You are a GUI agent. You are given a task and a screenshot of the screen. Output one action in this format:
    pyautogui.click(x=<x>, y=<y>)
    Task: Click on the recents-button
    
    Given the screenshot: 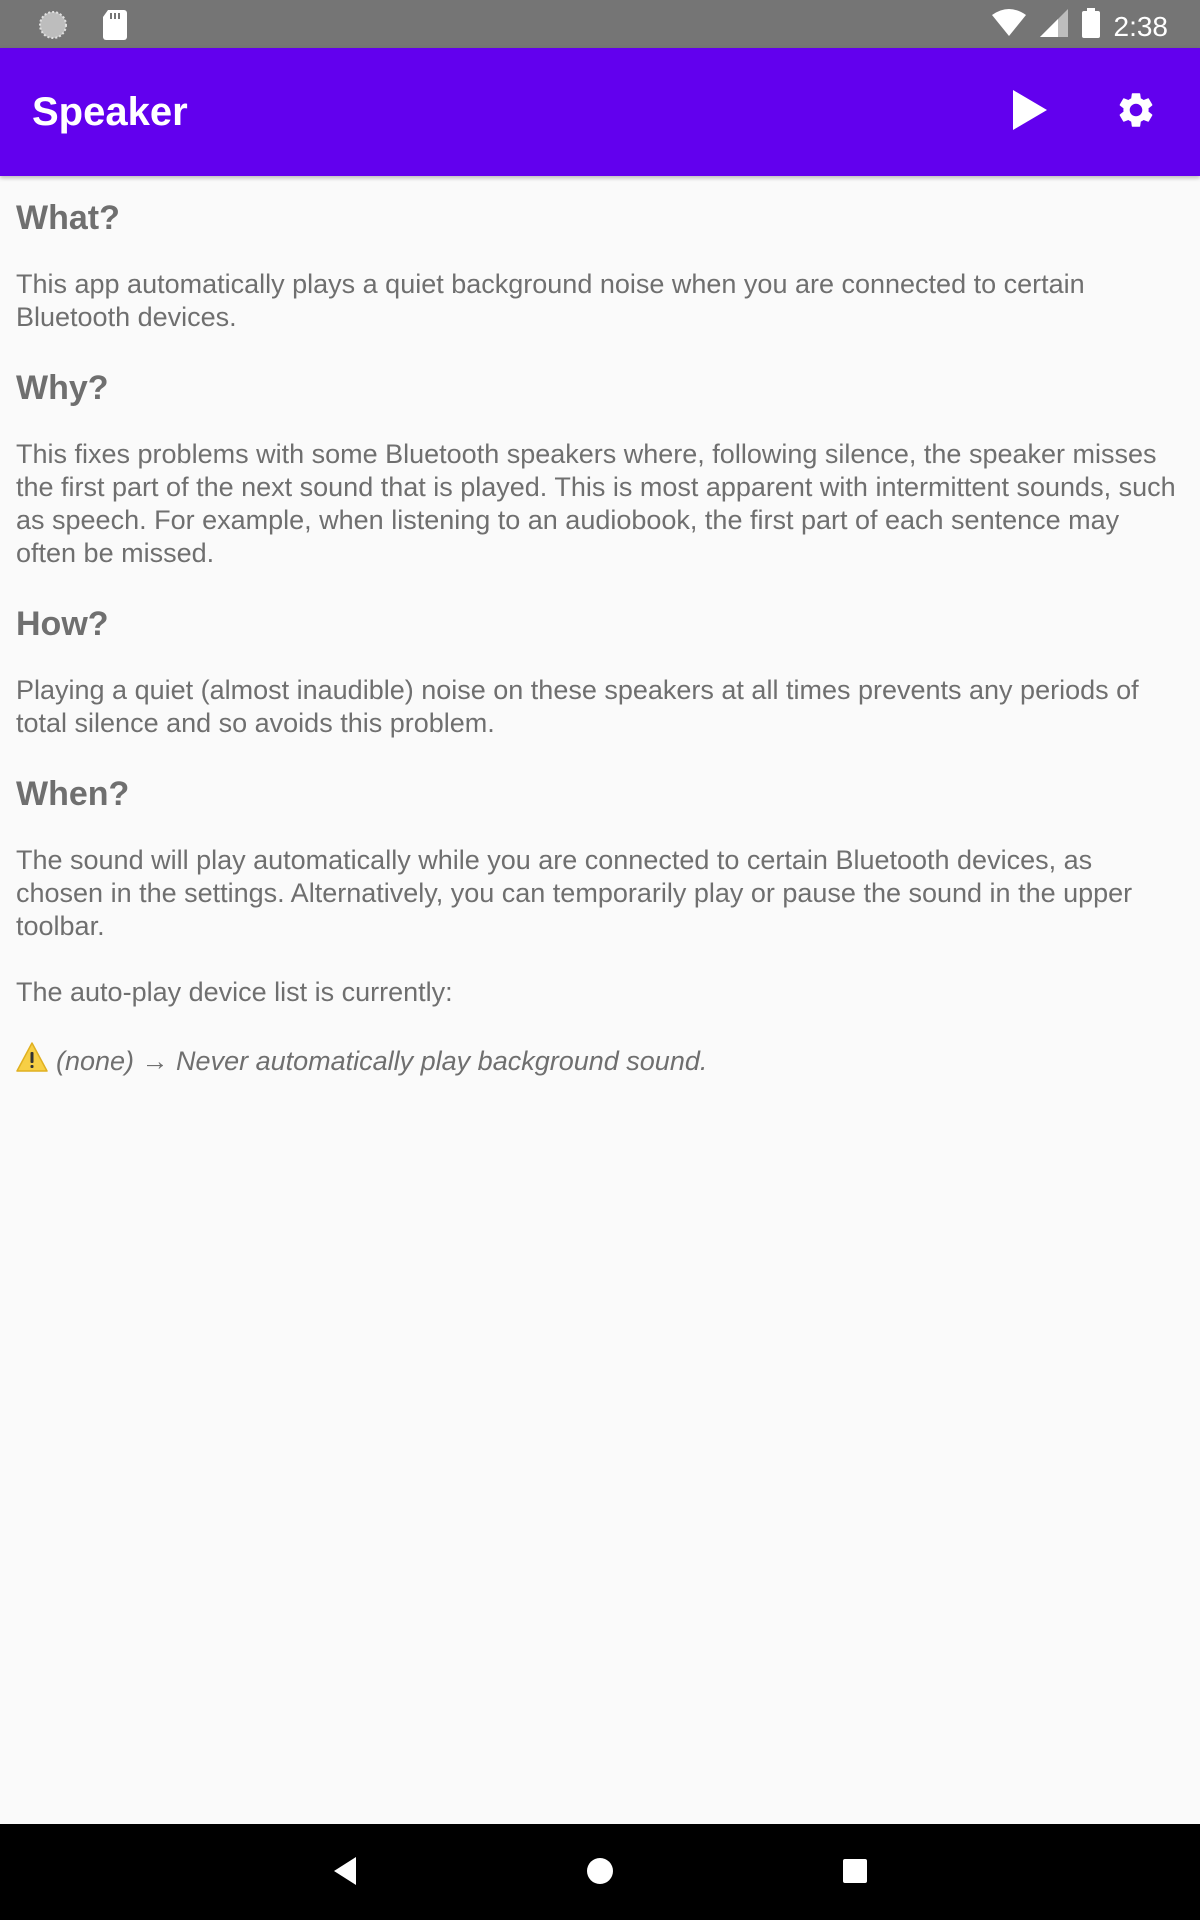 What is the action you would take?
    pyautogui.click(x=855, y=1873)
    